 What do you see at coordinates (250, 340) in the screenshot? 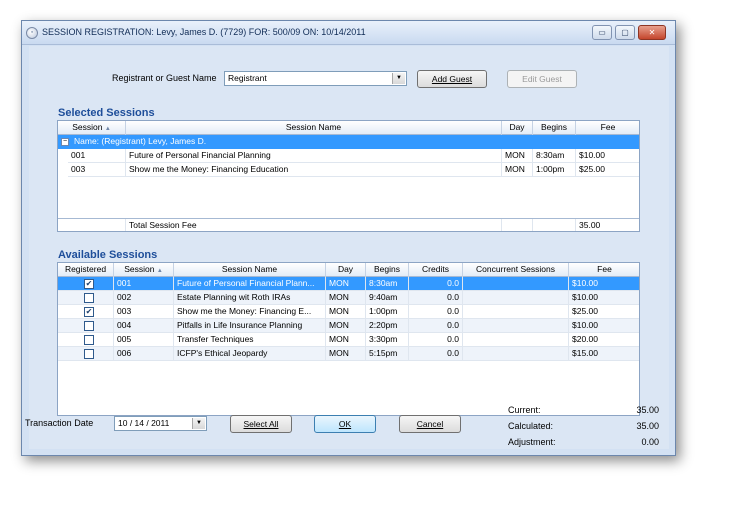
I see `cell-name: Transfer Techniques` at bounding box center [250, 340].